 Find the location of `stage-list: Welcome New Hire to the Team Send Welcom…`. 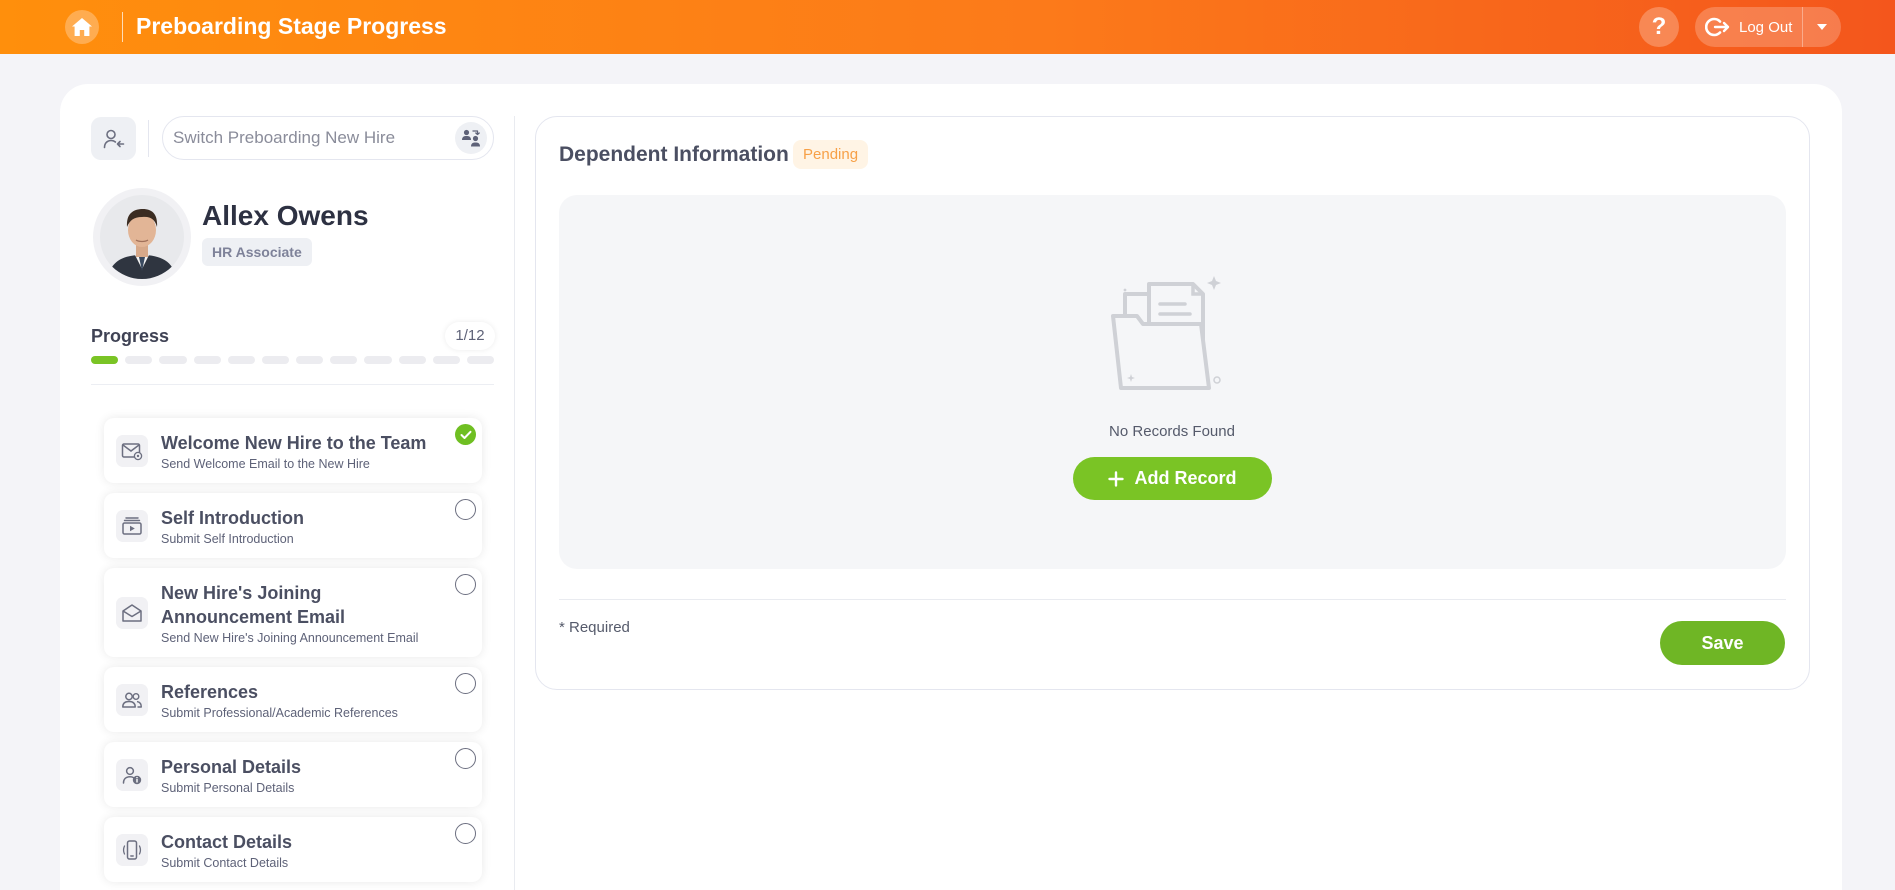

stage-list: Welcome New Hire to the Team Send Welcom… is located at coordinates (293, 654).